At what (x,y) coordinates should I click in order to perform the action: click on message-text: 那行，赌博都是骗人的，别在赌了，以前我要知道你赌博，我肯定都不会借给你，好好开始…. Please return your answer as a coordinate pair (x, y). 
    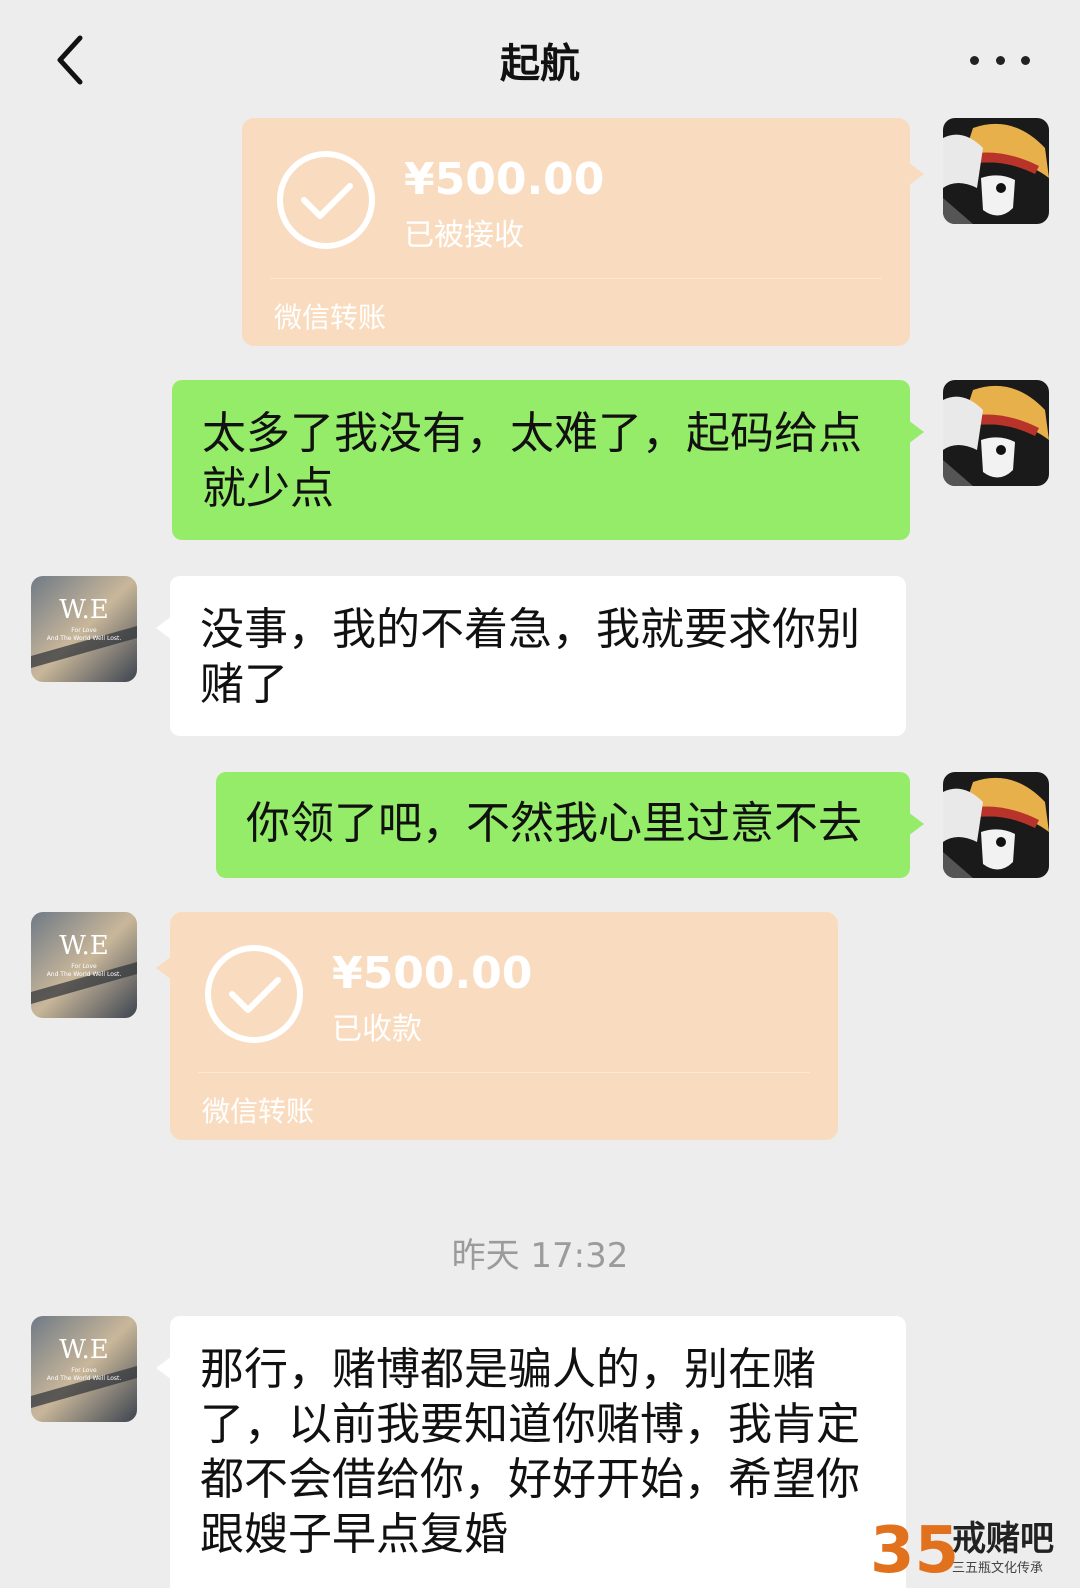
    Looking at the image, I should click on (530, 1452).